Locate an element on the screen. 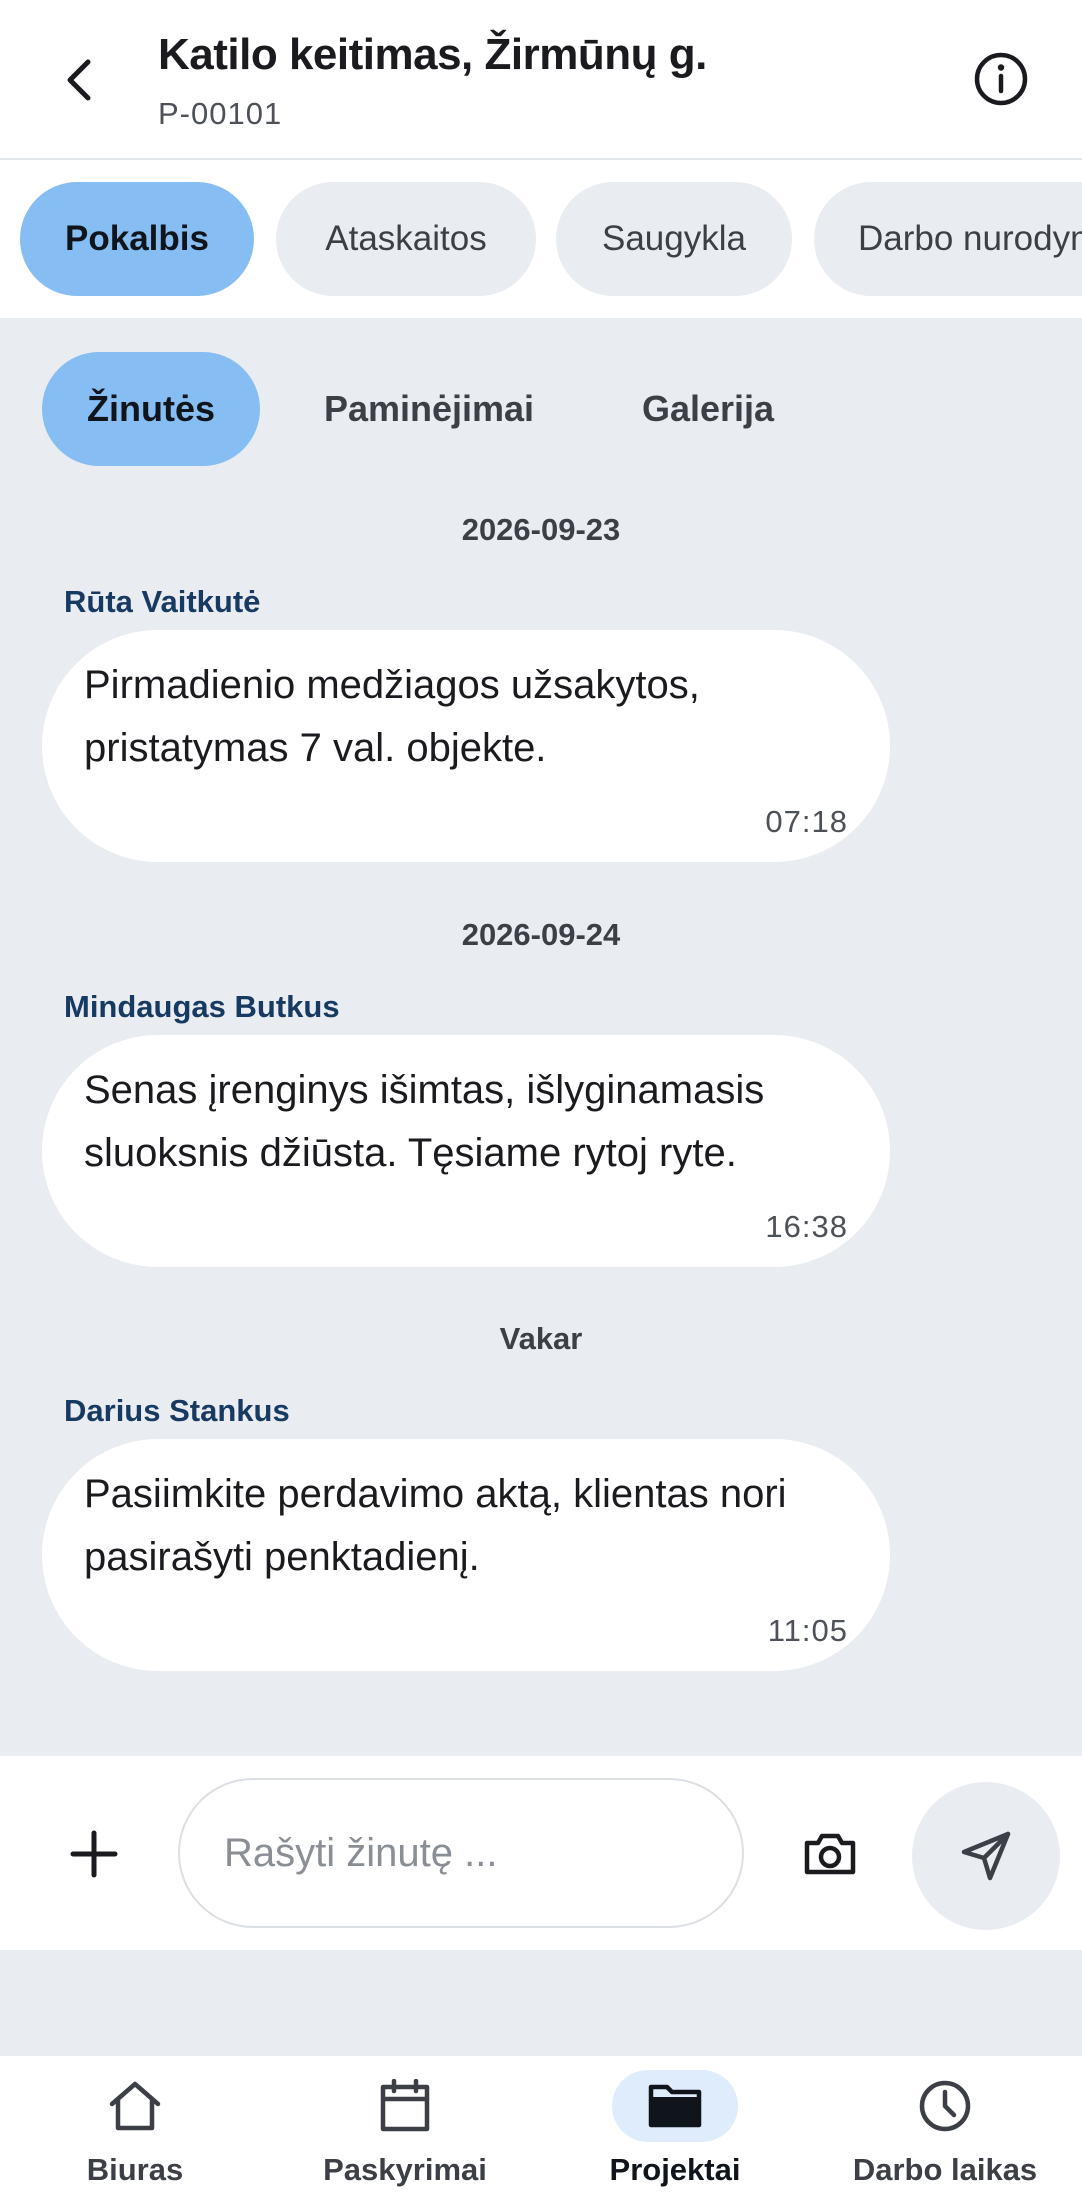 Image resolution: width=1082 pixels, height=2202 pixels. date-separator: 2026-09-23 is located at coordinates (541, 529).